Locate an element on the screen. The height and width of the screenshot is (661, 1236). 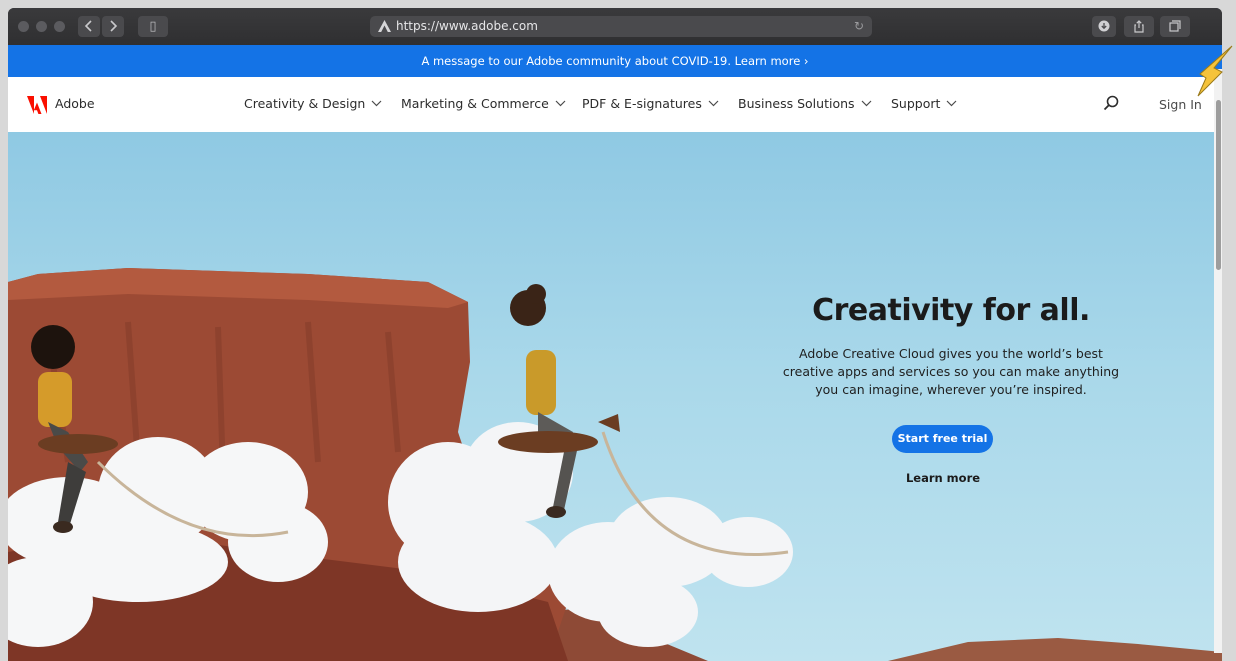
address-url: https://www.adobe.com is located at coordinates (467, 26).